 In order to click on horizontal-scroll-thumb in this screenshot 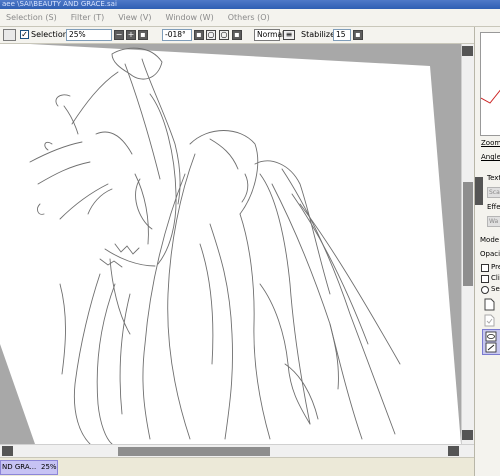, I will do `click(194, 451)`.